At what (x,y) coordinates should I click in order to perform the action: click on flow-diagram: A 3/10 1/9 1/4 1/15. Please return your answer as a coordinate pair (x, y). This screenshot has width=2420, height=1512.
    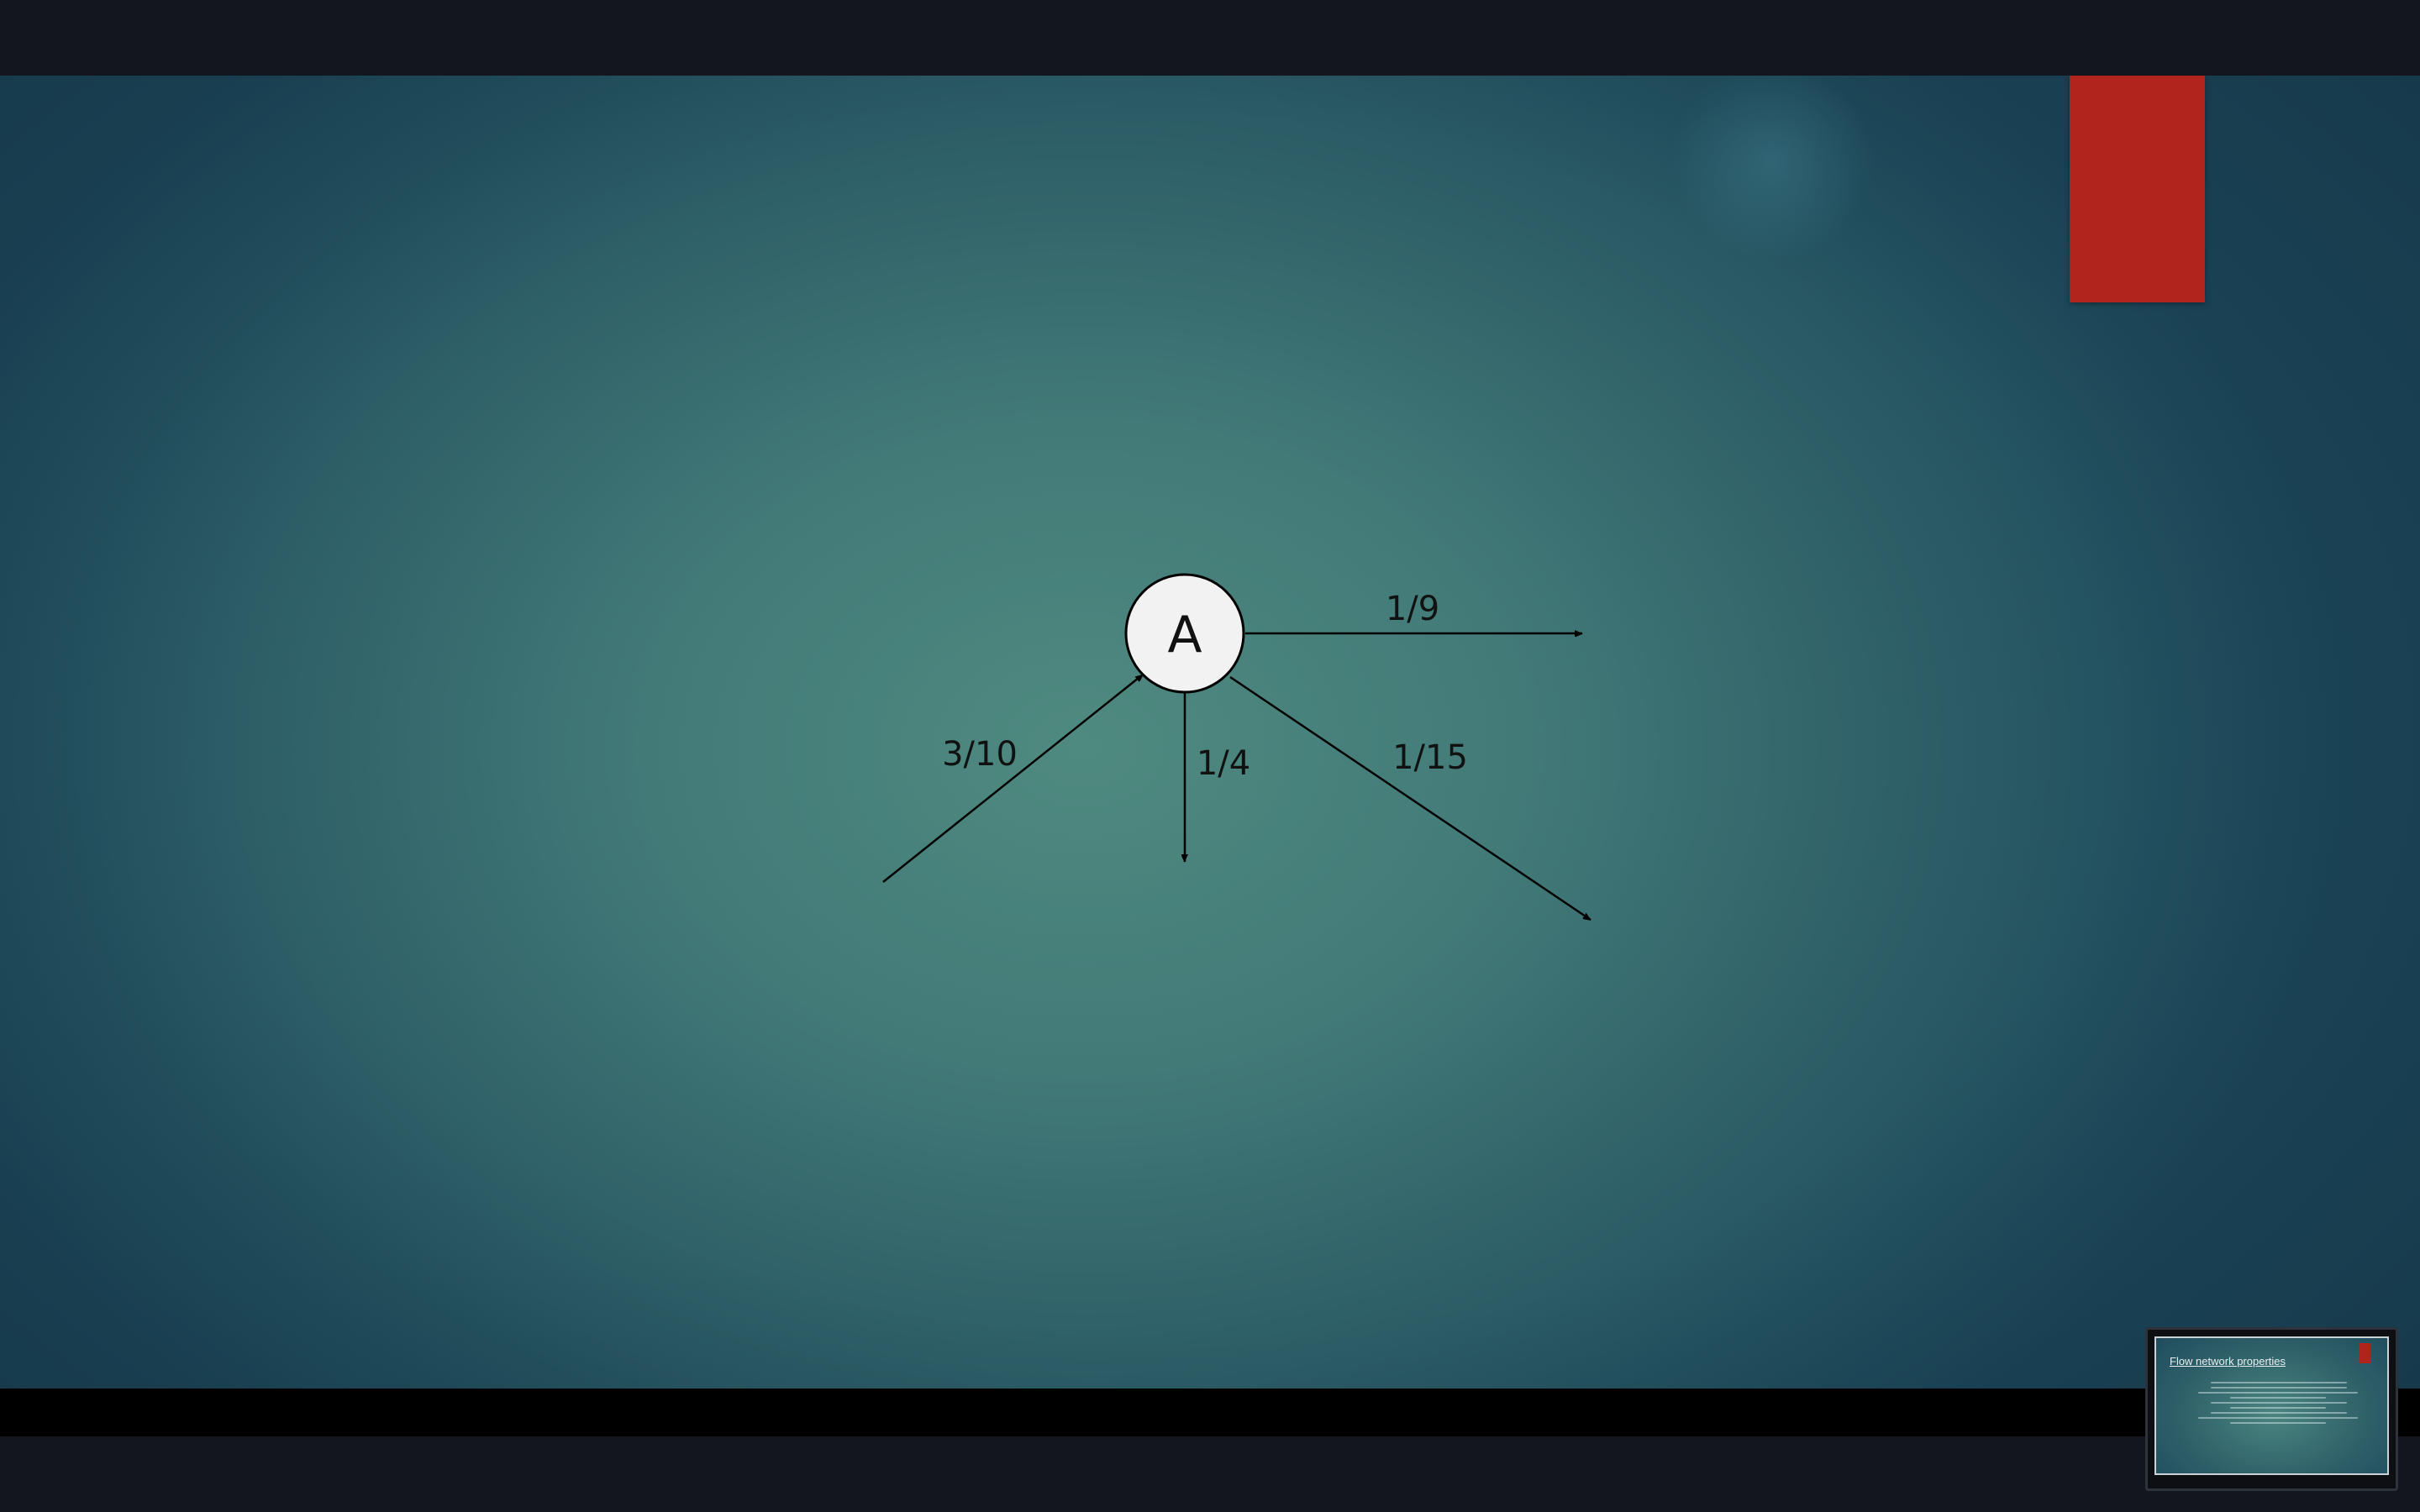
    Looking at the image, I should click on (1236, 747).